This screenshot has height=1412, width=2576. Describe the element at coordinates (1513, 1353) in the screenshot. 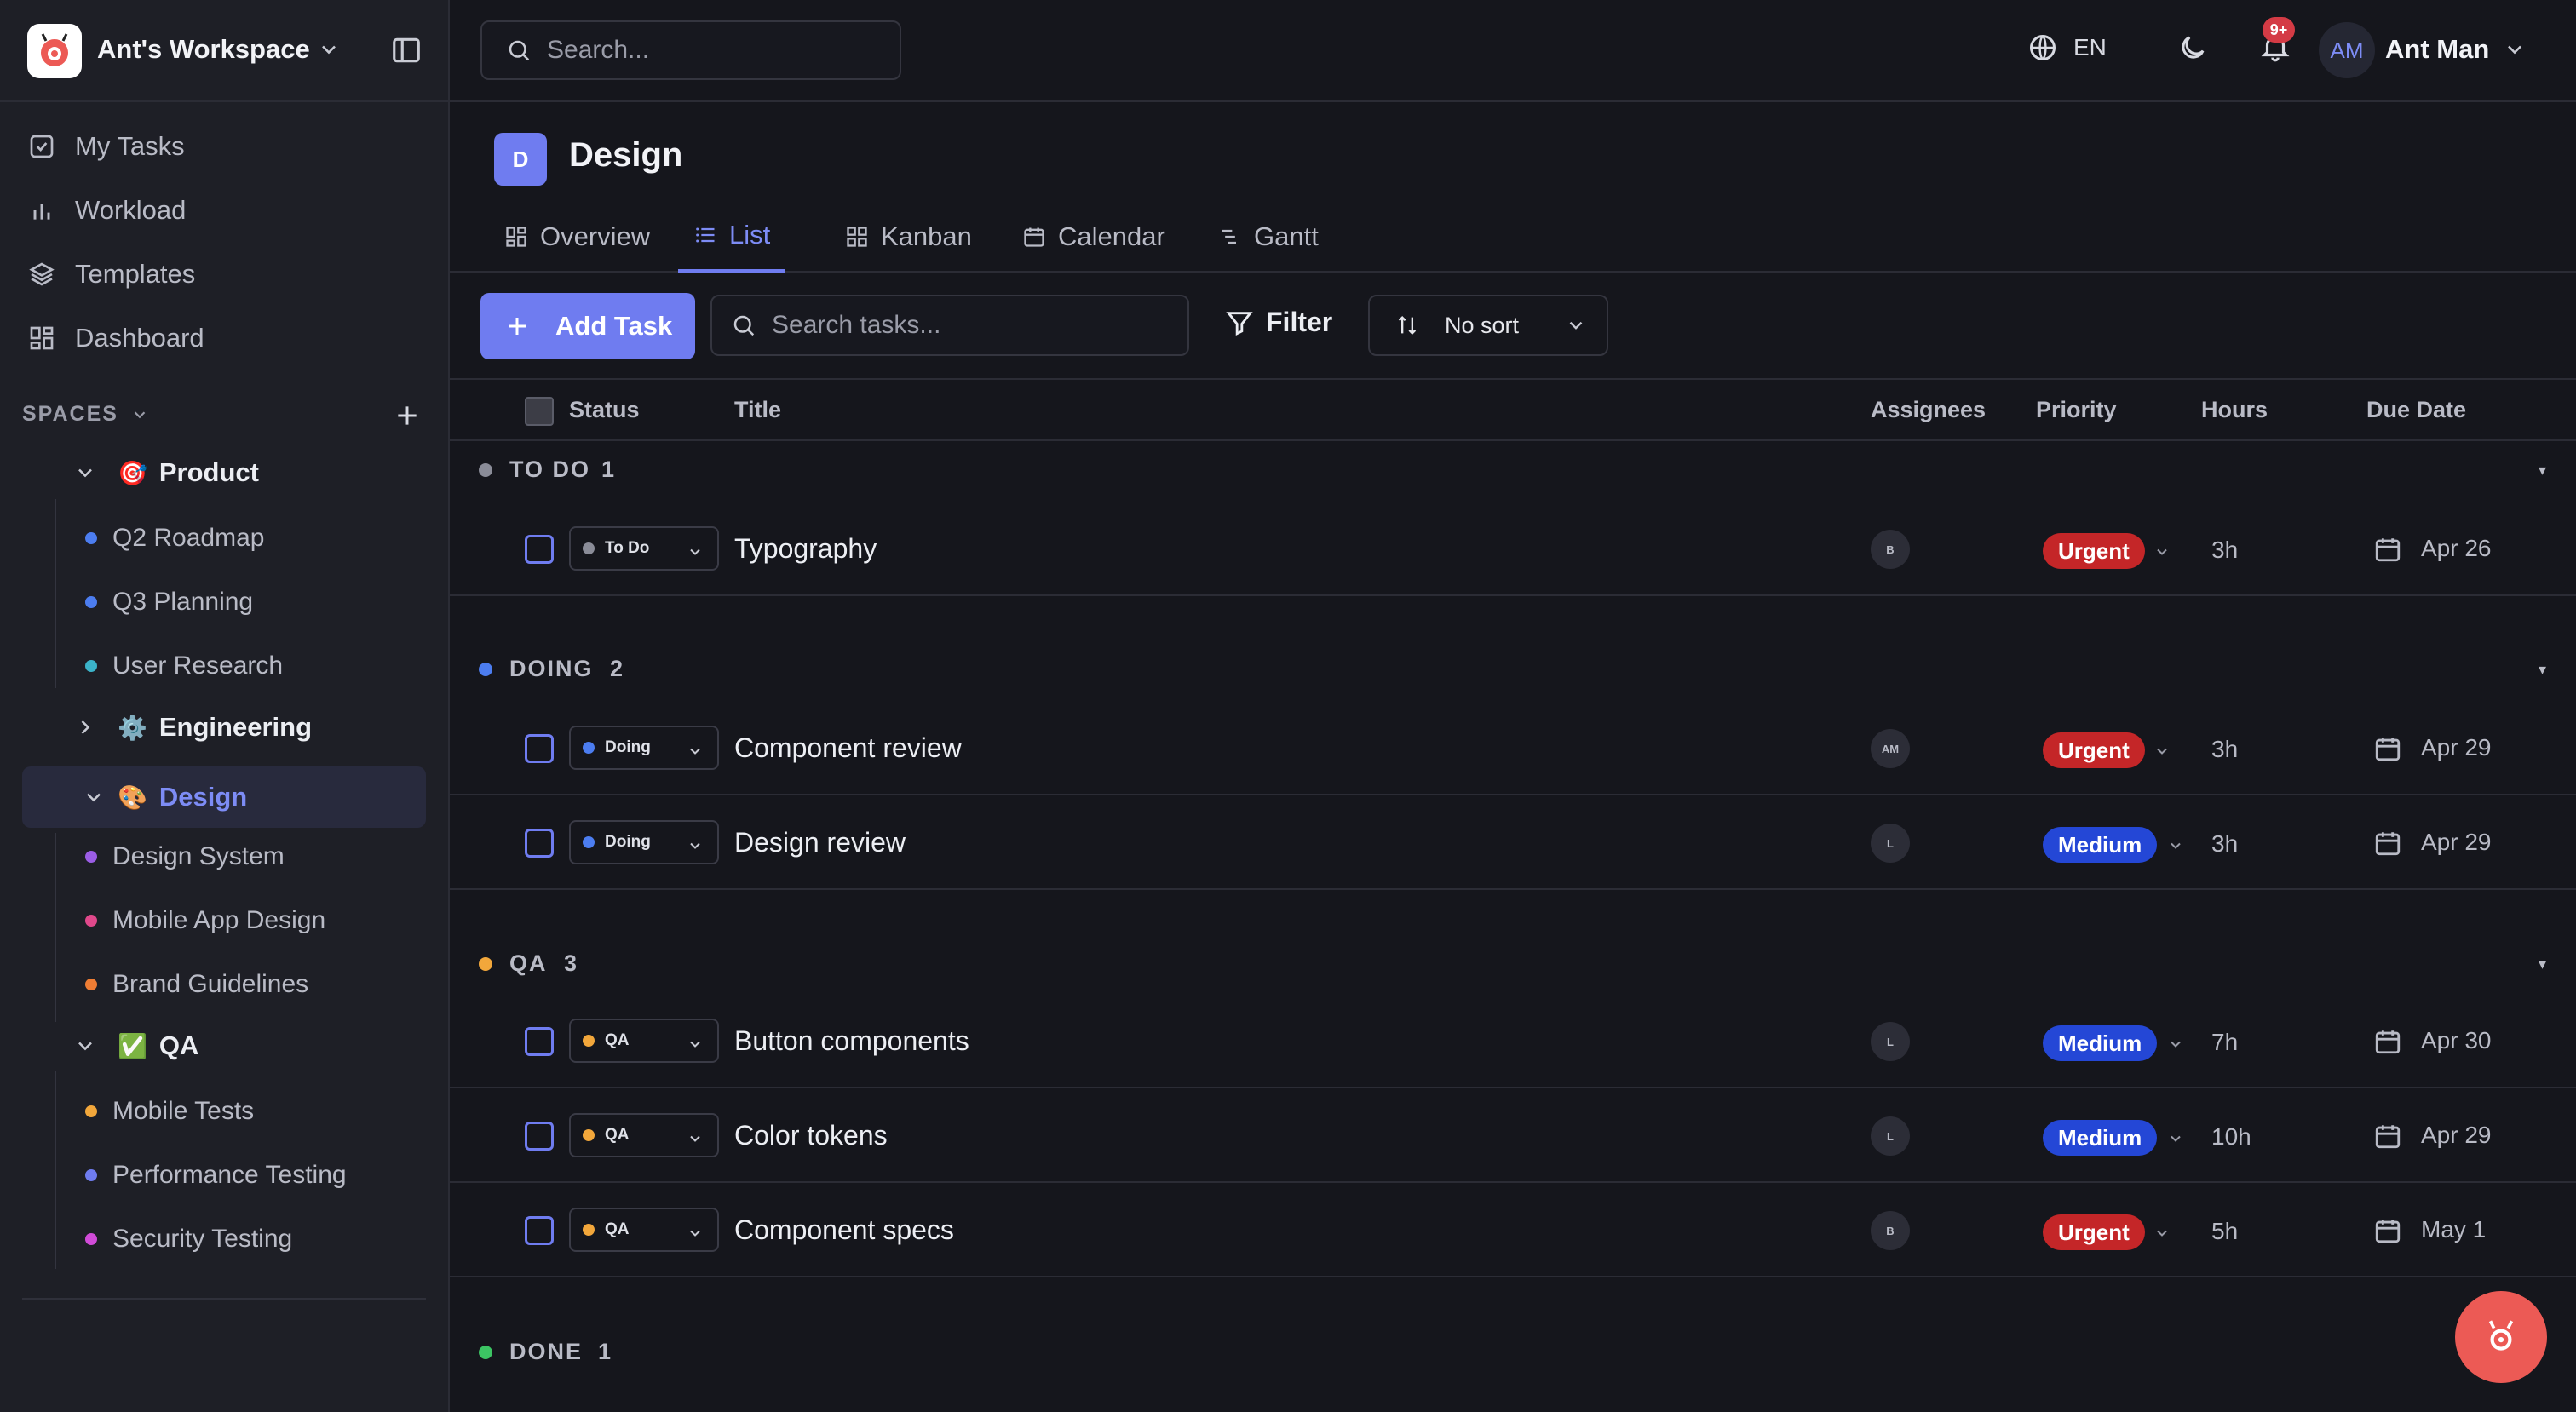

I see `group-header-done: DONE 1` at that location.